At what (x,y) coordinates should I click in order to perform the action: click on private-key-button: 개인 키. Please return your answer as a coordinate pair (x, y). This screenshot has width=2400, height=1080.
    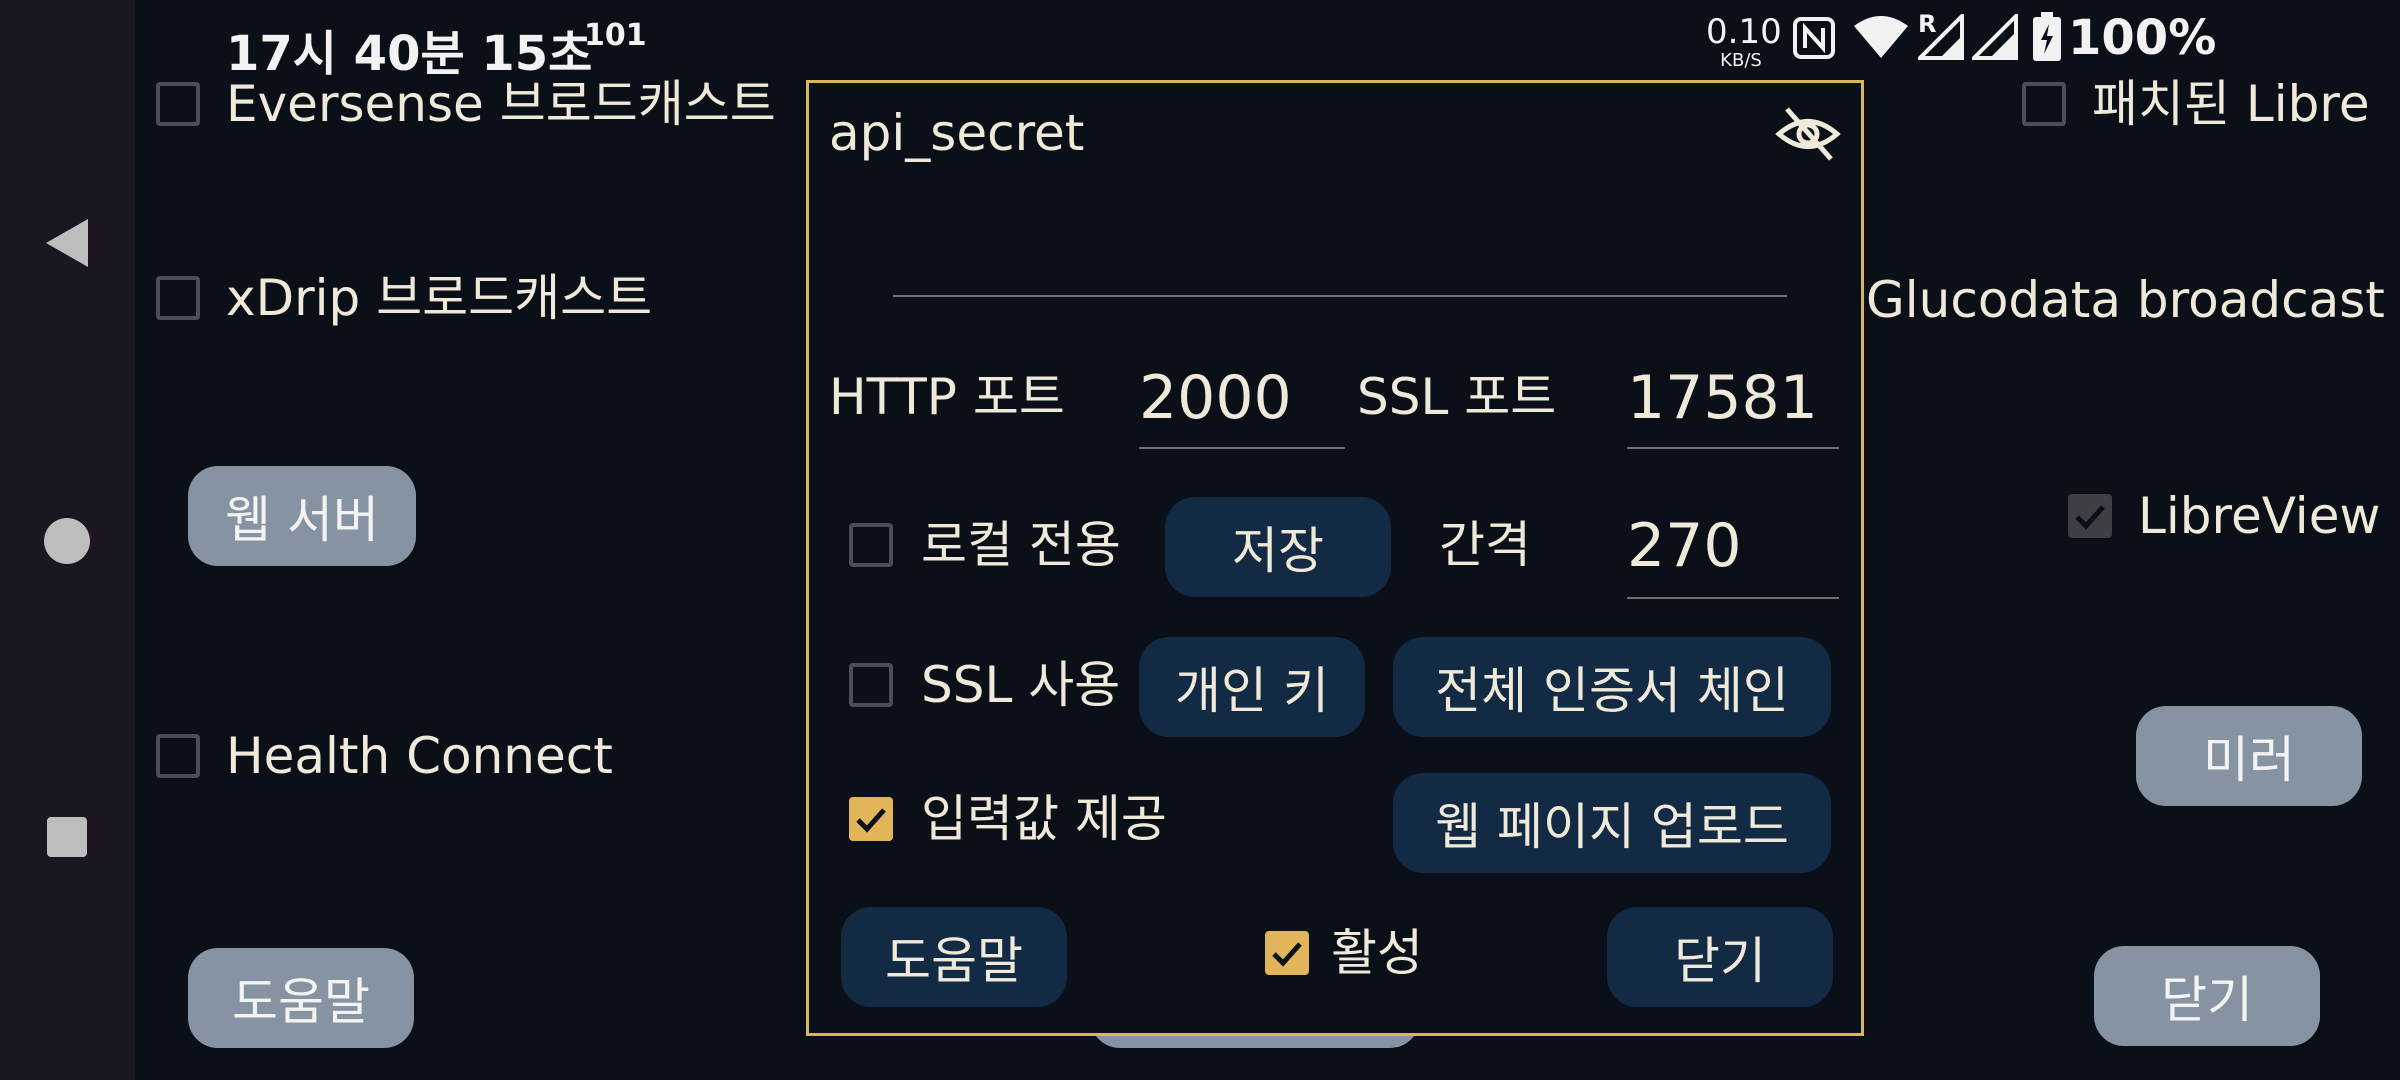
    Looking at the image, I should click on (1252, 687).